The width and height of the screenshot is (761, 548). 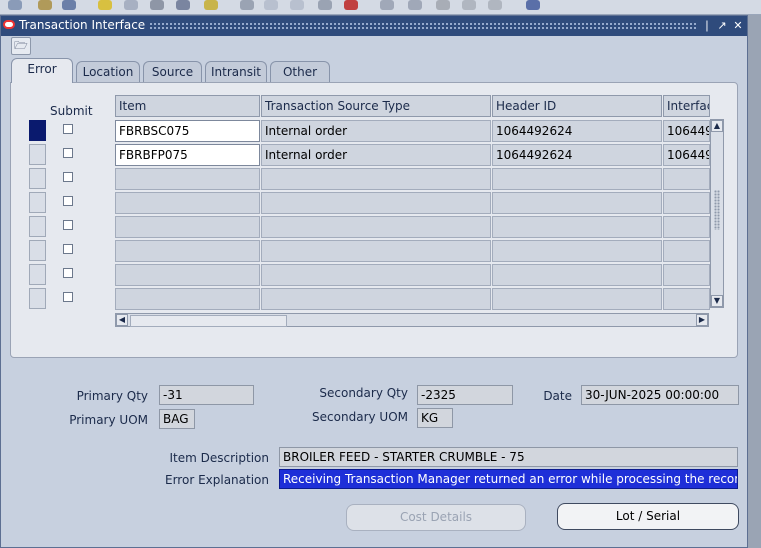 What do you see at coordinates (236, 72) in the screenshot?
I see `tab-intransit: Intransit` at bounding box center [236, 72].